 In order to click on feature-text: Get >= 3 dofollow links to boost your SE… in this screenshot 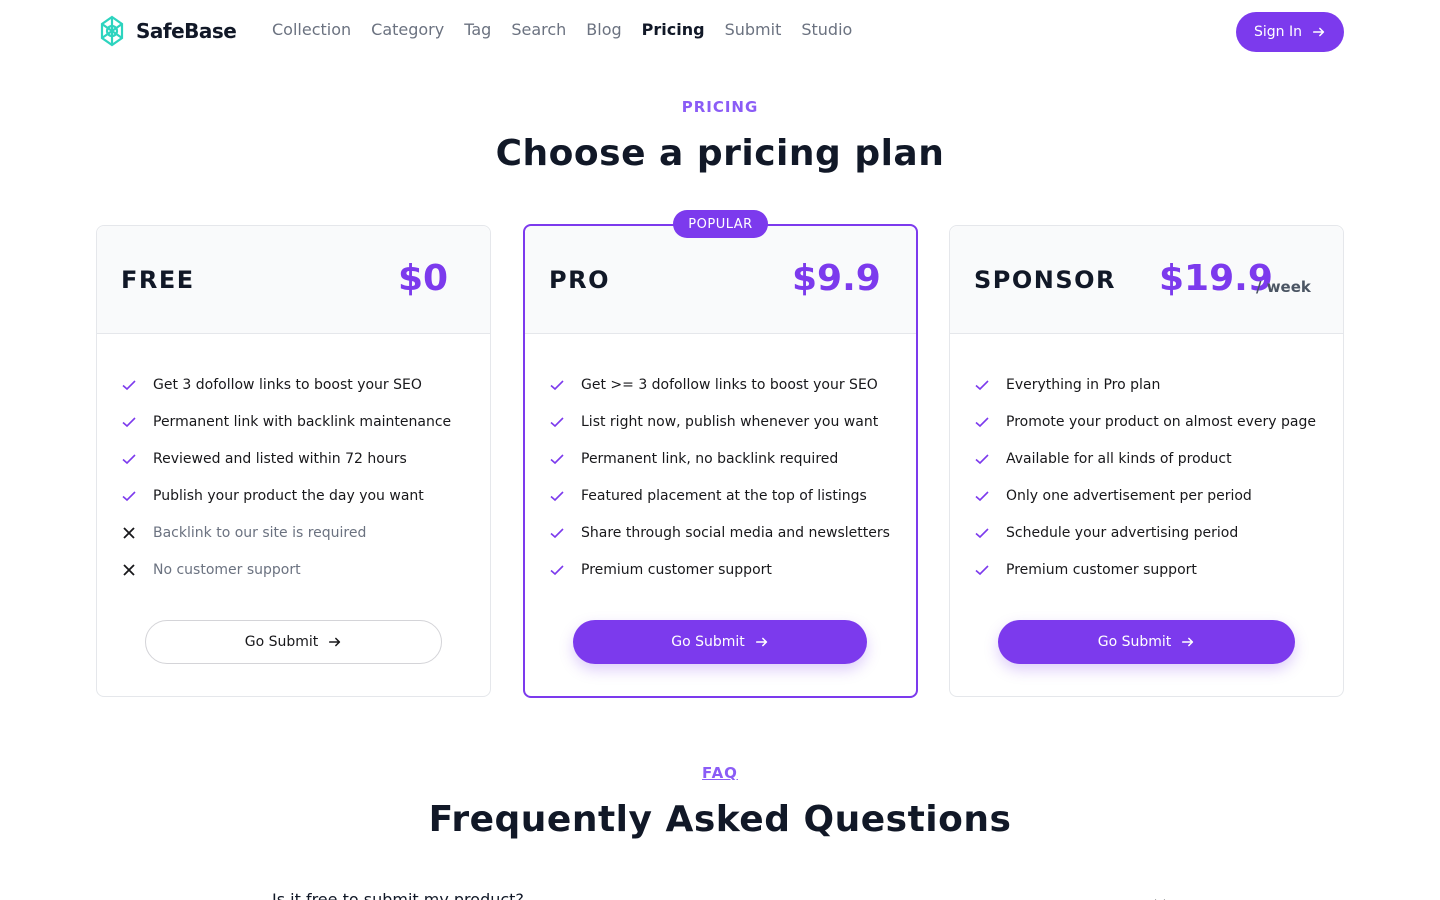, I will do `click(729, 384)`.